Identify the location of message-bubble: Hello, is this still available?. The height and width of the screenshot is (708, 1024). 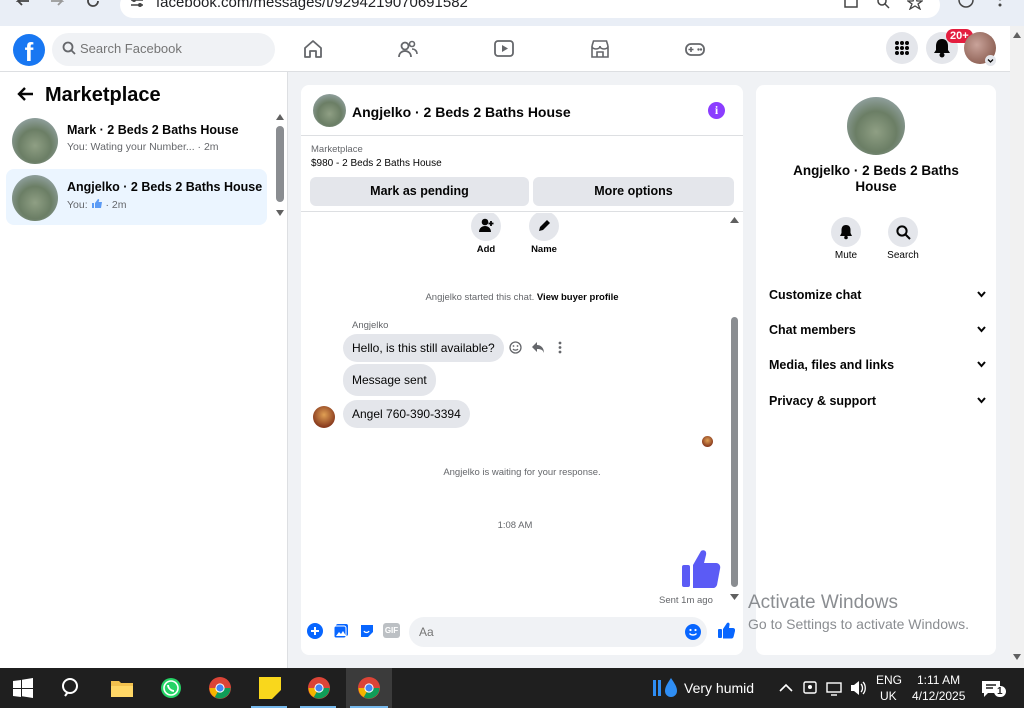
(423, 348).